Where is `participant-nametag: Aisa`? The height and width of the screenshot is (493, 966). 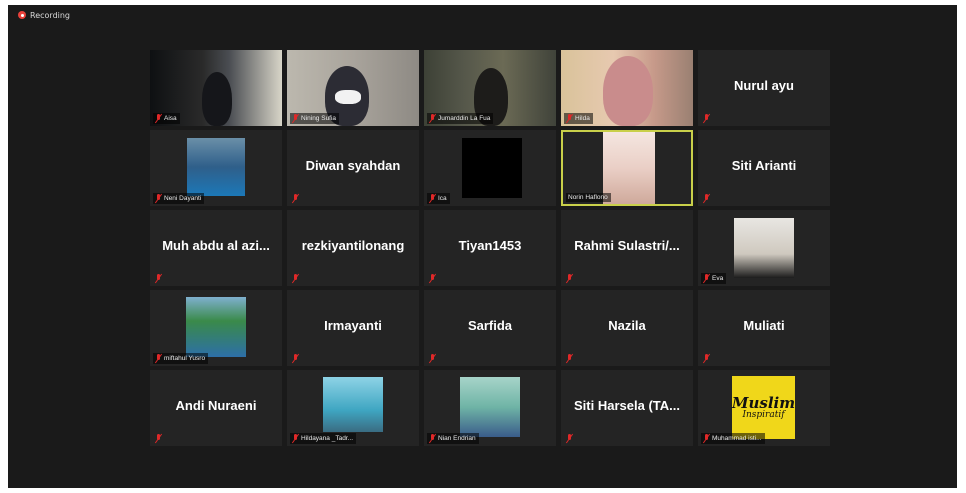 participant-nametag: Aisa is located at coordinates (166, 118).